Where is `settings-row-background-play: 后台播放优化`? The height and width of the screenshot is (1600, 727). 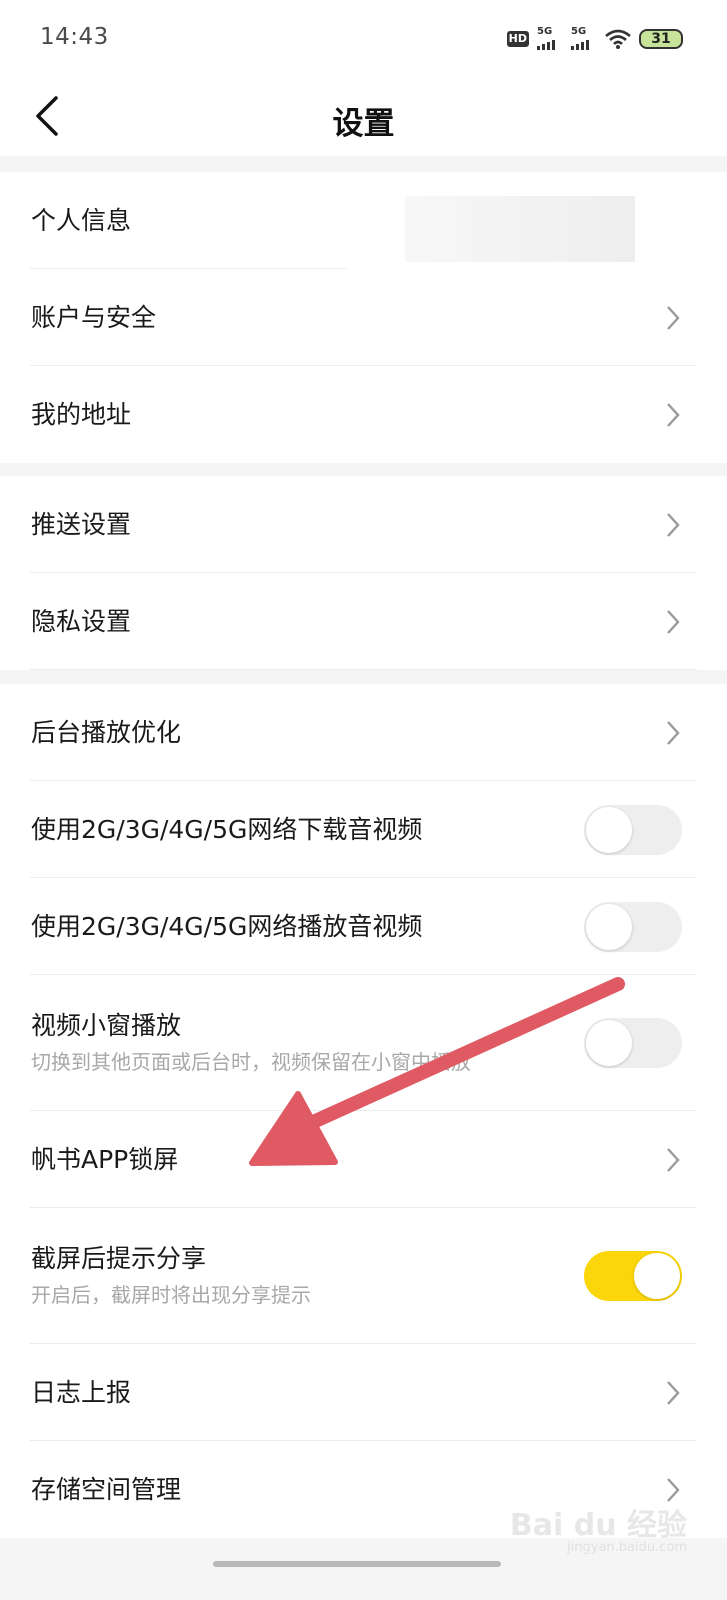
settings-row-background-play: 后台播放优化 is located at coordinates (363, 732).